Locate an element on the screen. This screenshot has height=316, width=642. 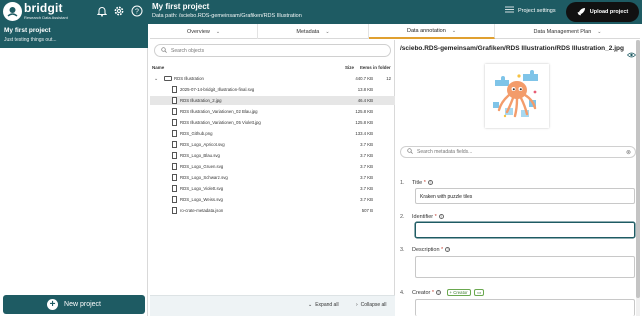
search-objects-input: Search objects is located at coordinates (272, 50).